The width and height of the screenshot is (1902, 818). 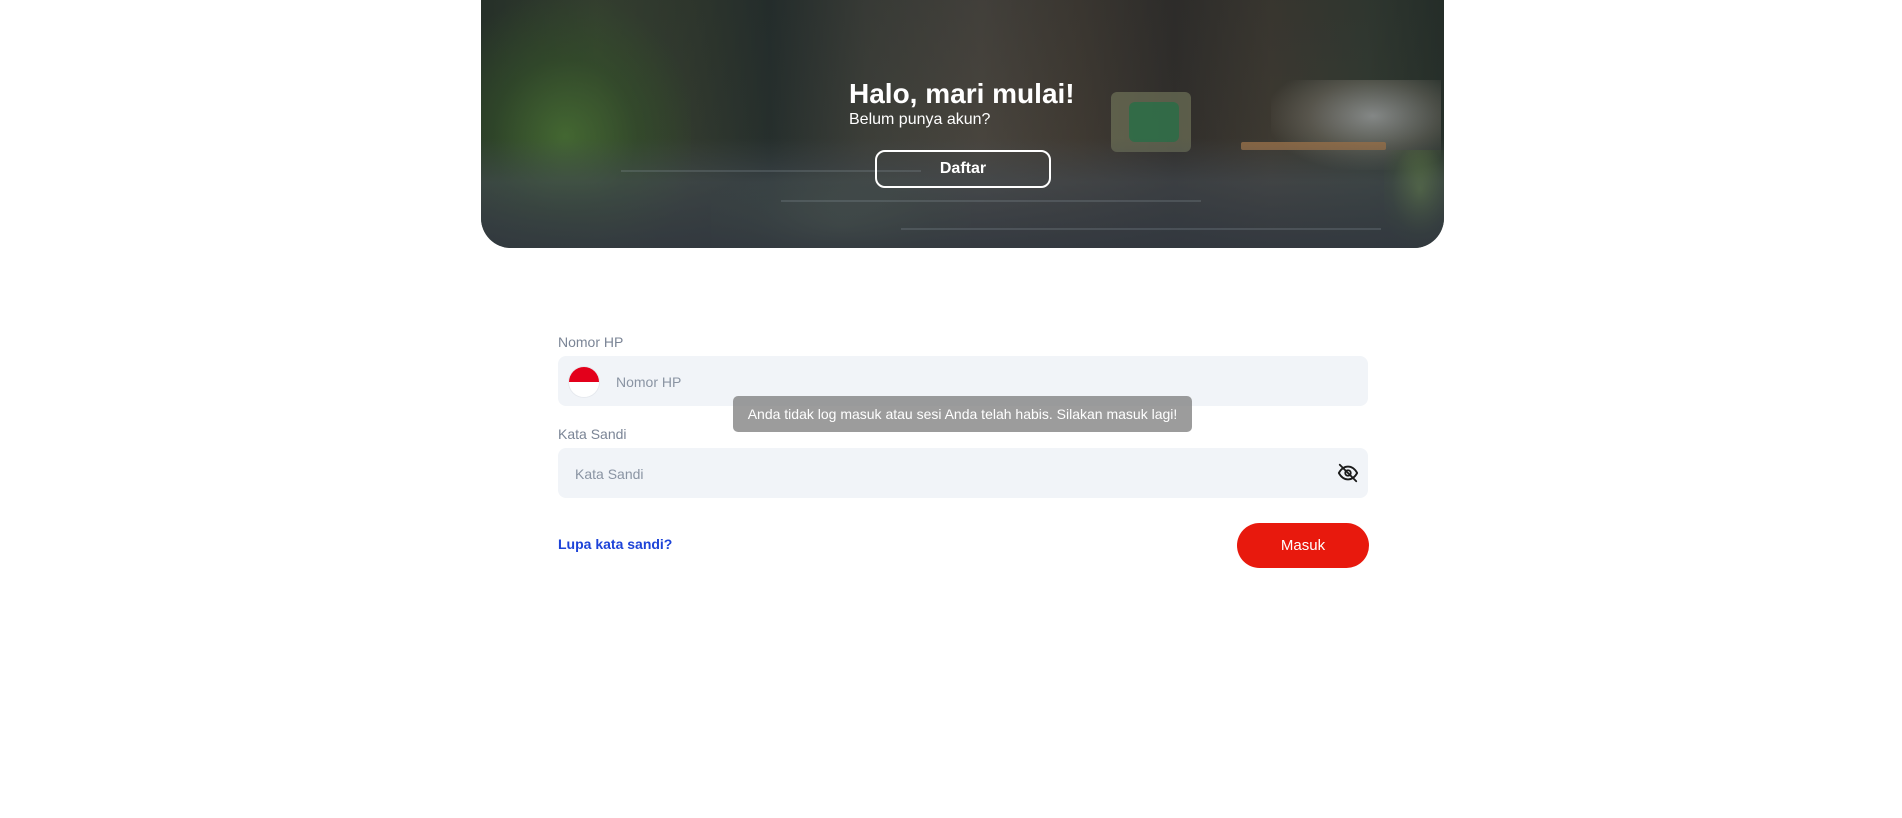 What do you see at coordinates (592, 434) in the screenshot?
I see `password-label: Kata Sandi` at bounding box center [592, 434].